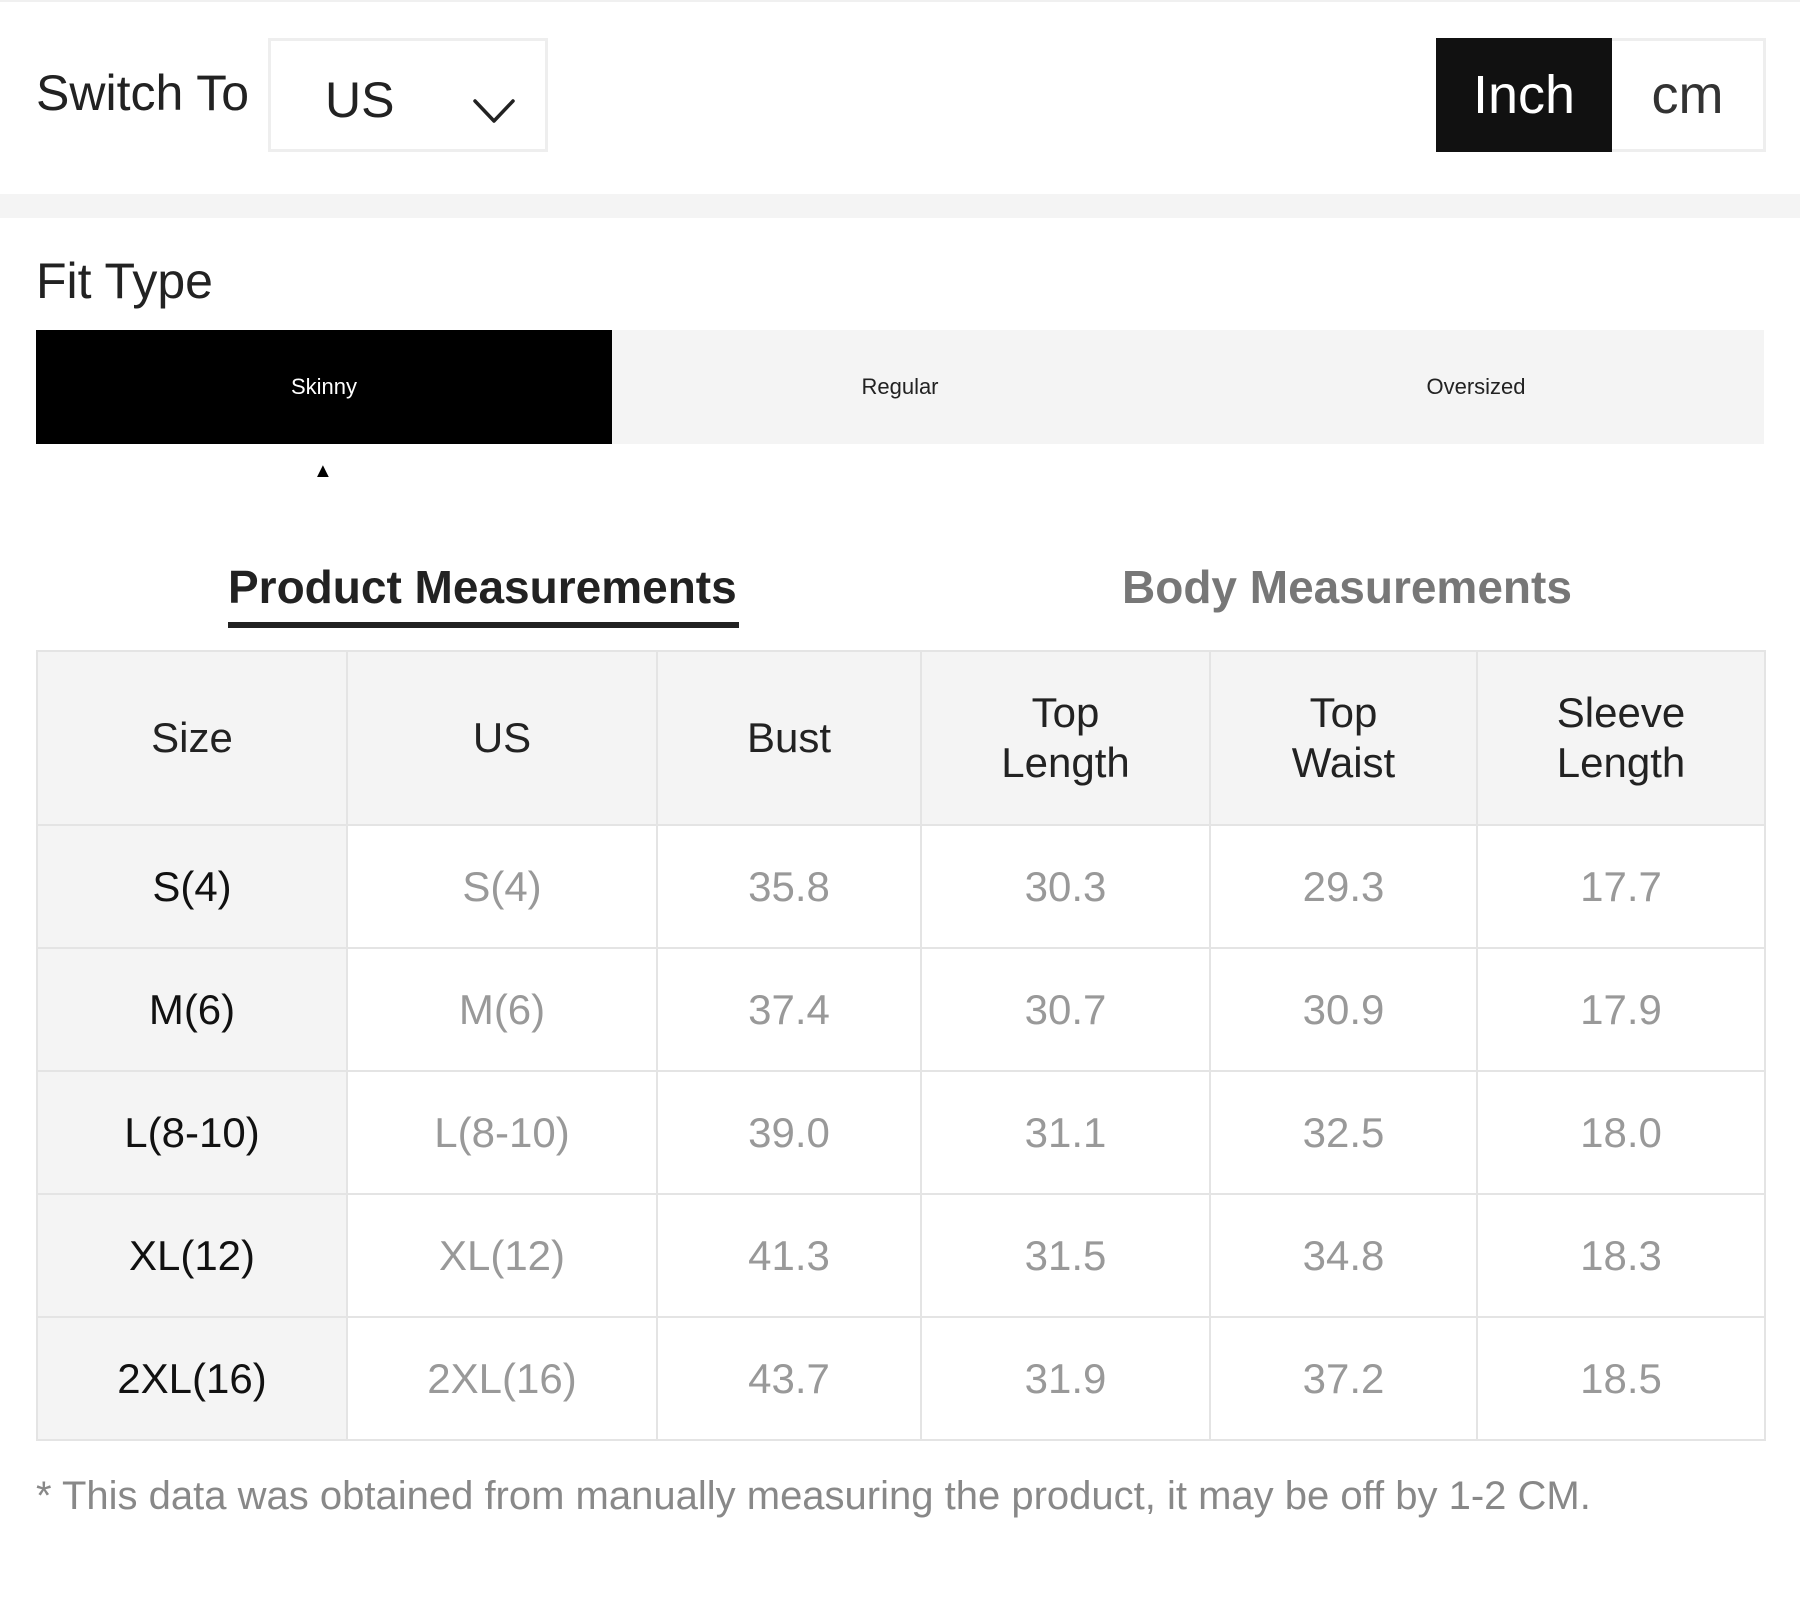  What do you see at coordinates (1343, 738) in the screenshot?
I see `column-header: Top Waist` at bounding box center [1343, 738].